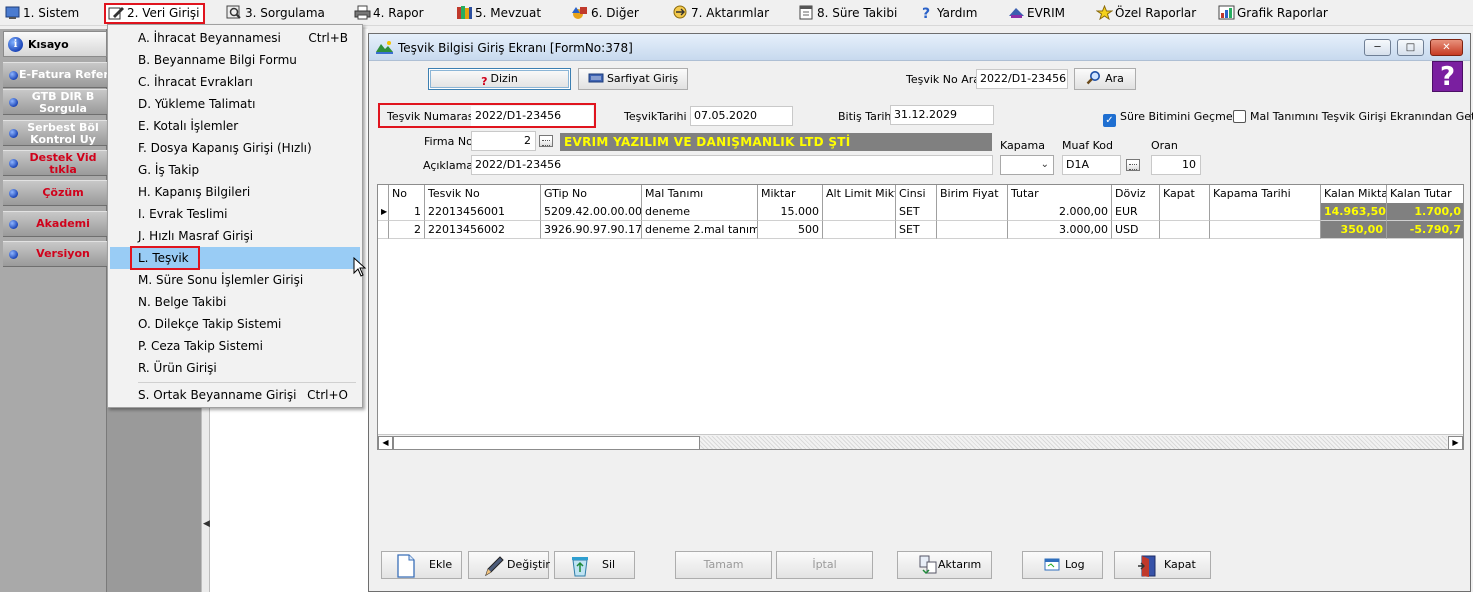  I want to click on menu-ozel-raporlar: Özel Raporlar, so click(1145, 13).